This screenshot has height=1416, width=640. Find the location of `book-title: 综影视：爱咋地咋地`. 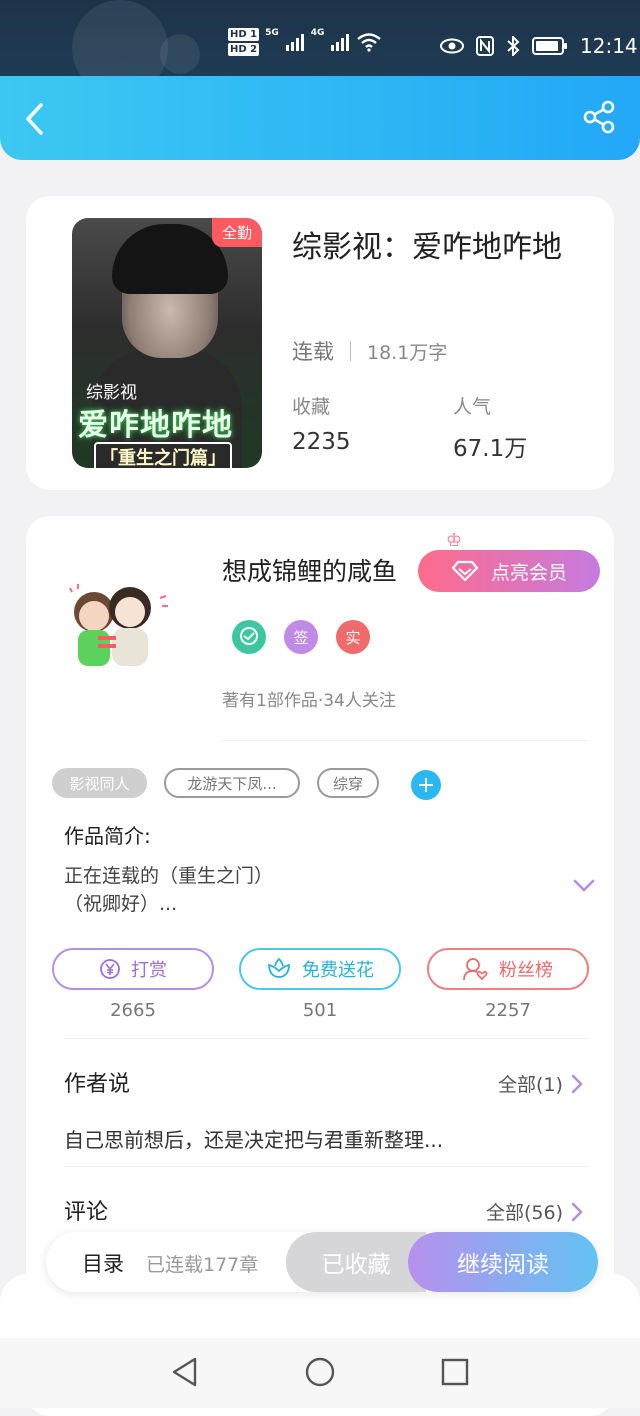

book-title: 综影视：爱咋地咋地 is located at coordinates (427, 247).